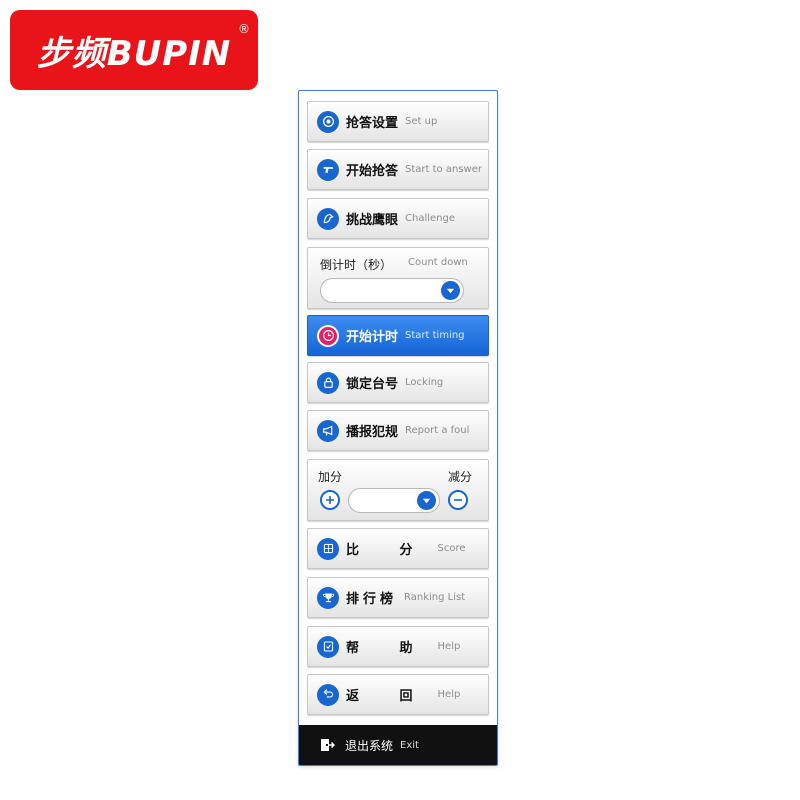  I want to click on ranking-button: 排行榜 Ranking List, so click(398, 597).